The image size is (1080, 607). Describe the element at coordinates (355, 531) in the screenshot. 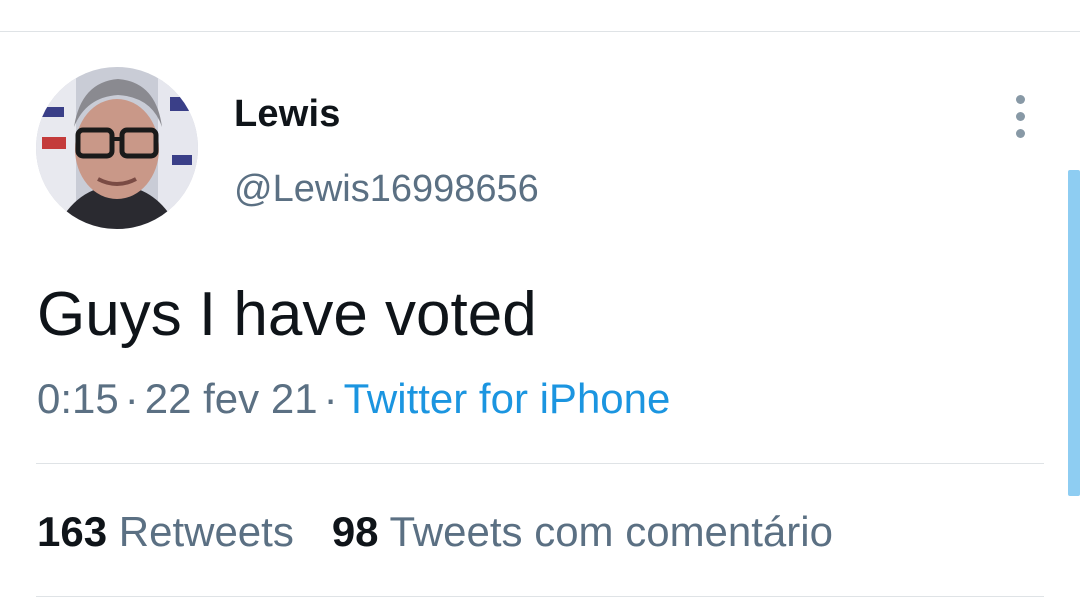

I see `quote-tweets-count: 98` at that location.